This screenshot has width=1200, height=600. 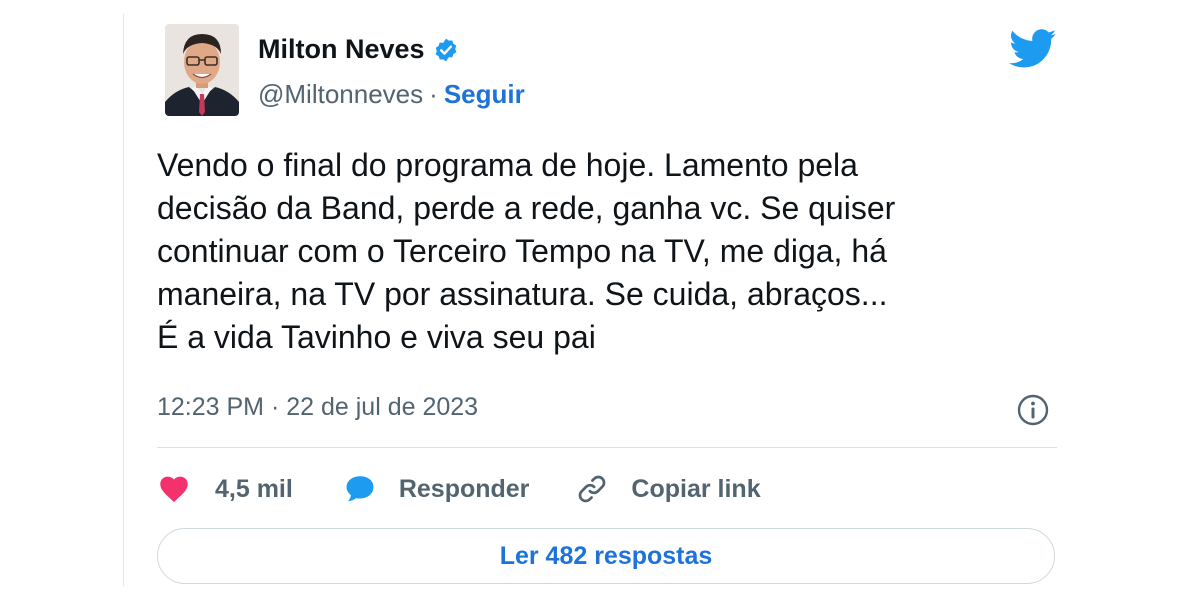 What do you see at coordinates (446, 50) in the screenshot?
I see `verified-badge-icon` at bounding box center [446, 50].